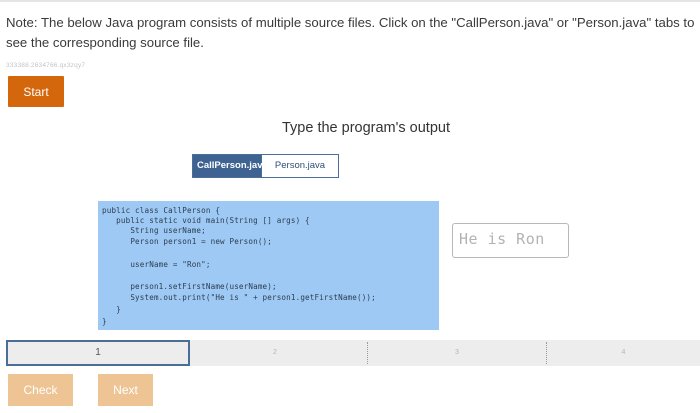 The width and height of the screenshot is (700, 413). I want to click on activity-id: 333388.2634766.qx3zqy7, so click(46, 65).